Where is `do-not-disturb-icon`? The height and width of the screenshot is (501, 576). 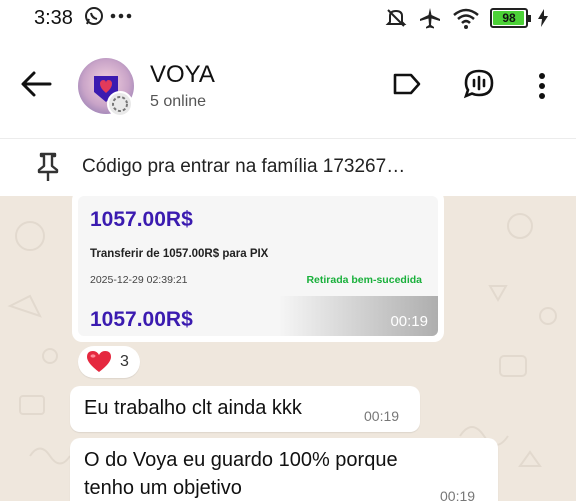
do-not-disturb-icon is located at coordinates (396, 18).